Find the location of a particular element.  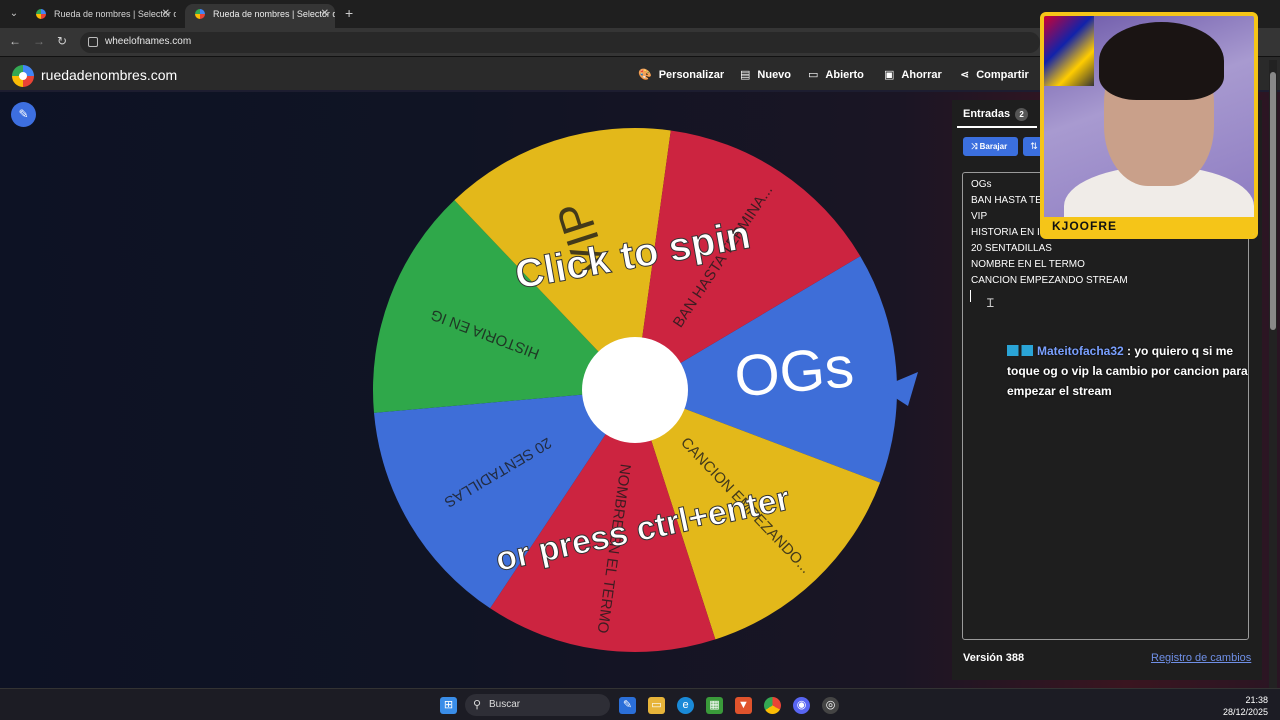

webcam-overlay: KJOOFRE is located at coordinates (1149, 125).